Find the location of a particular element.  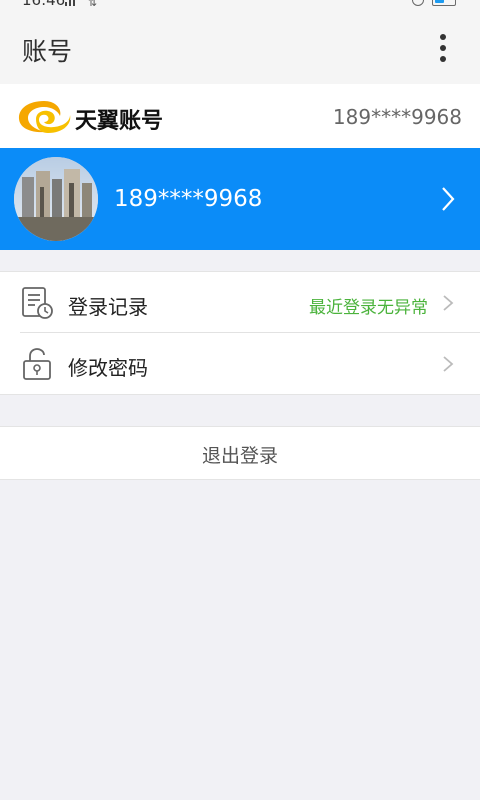

profile-card: 189****9968 is located at coordinates (240, 199).